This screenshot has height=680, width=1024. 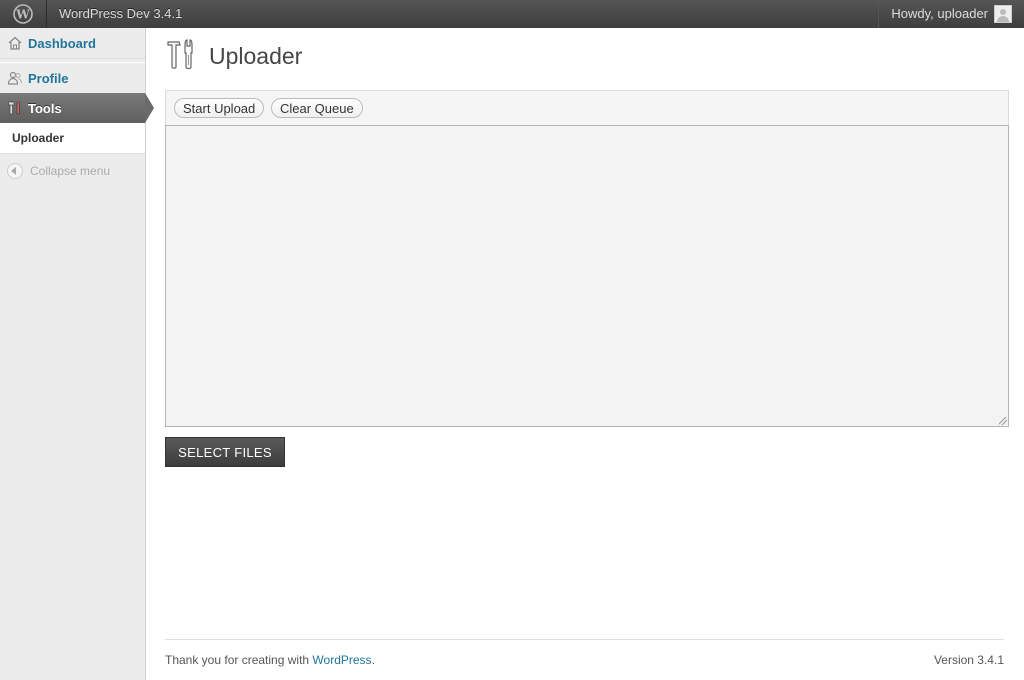 I want to click on howdy-greeting: Howdy, uploader, so click(x=939, y=13).